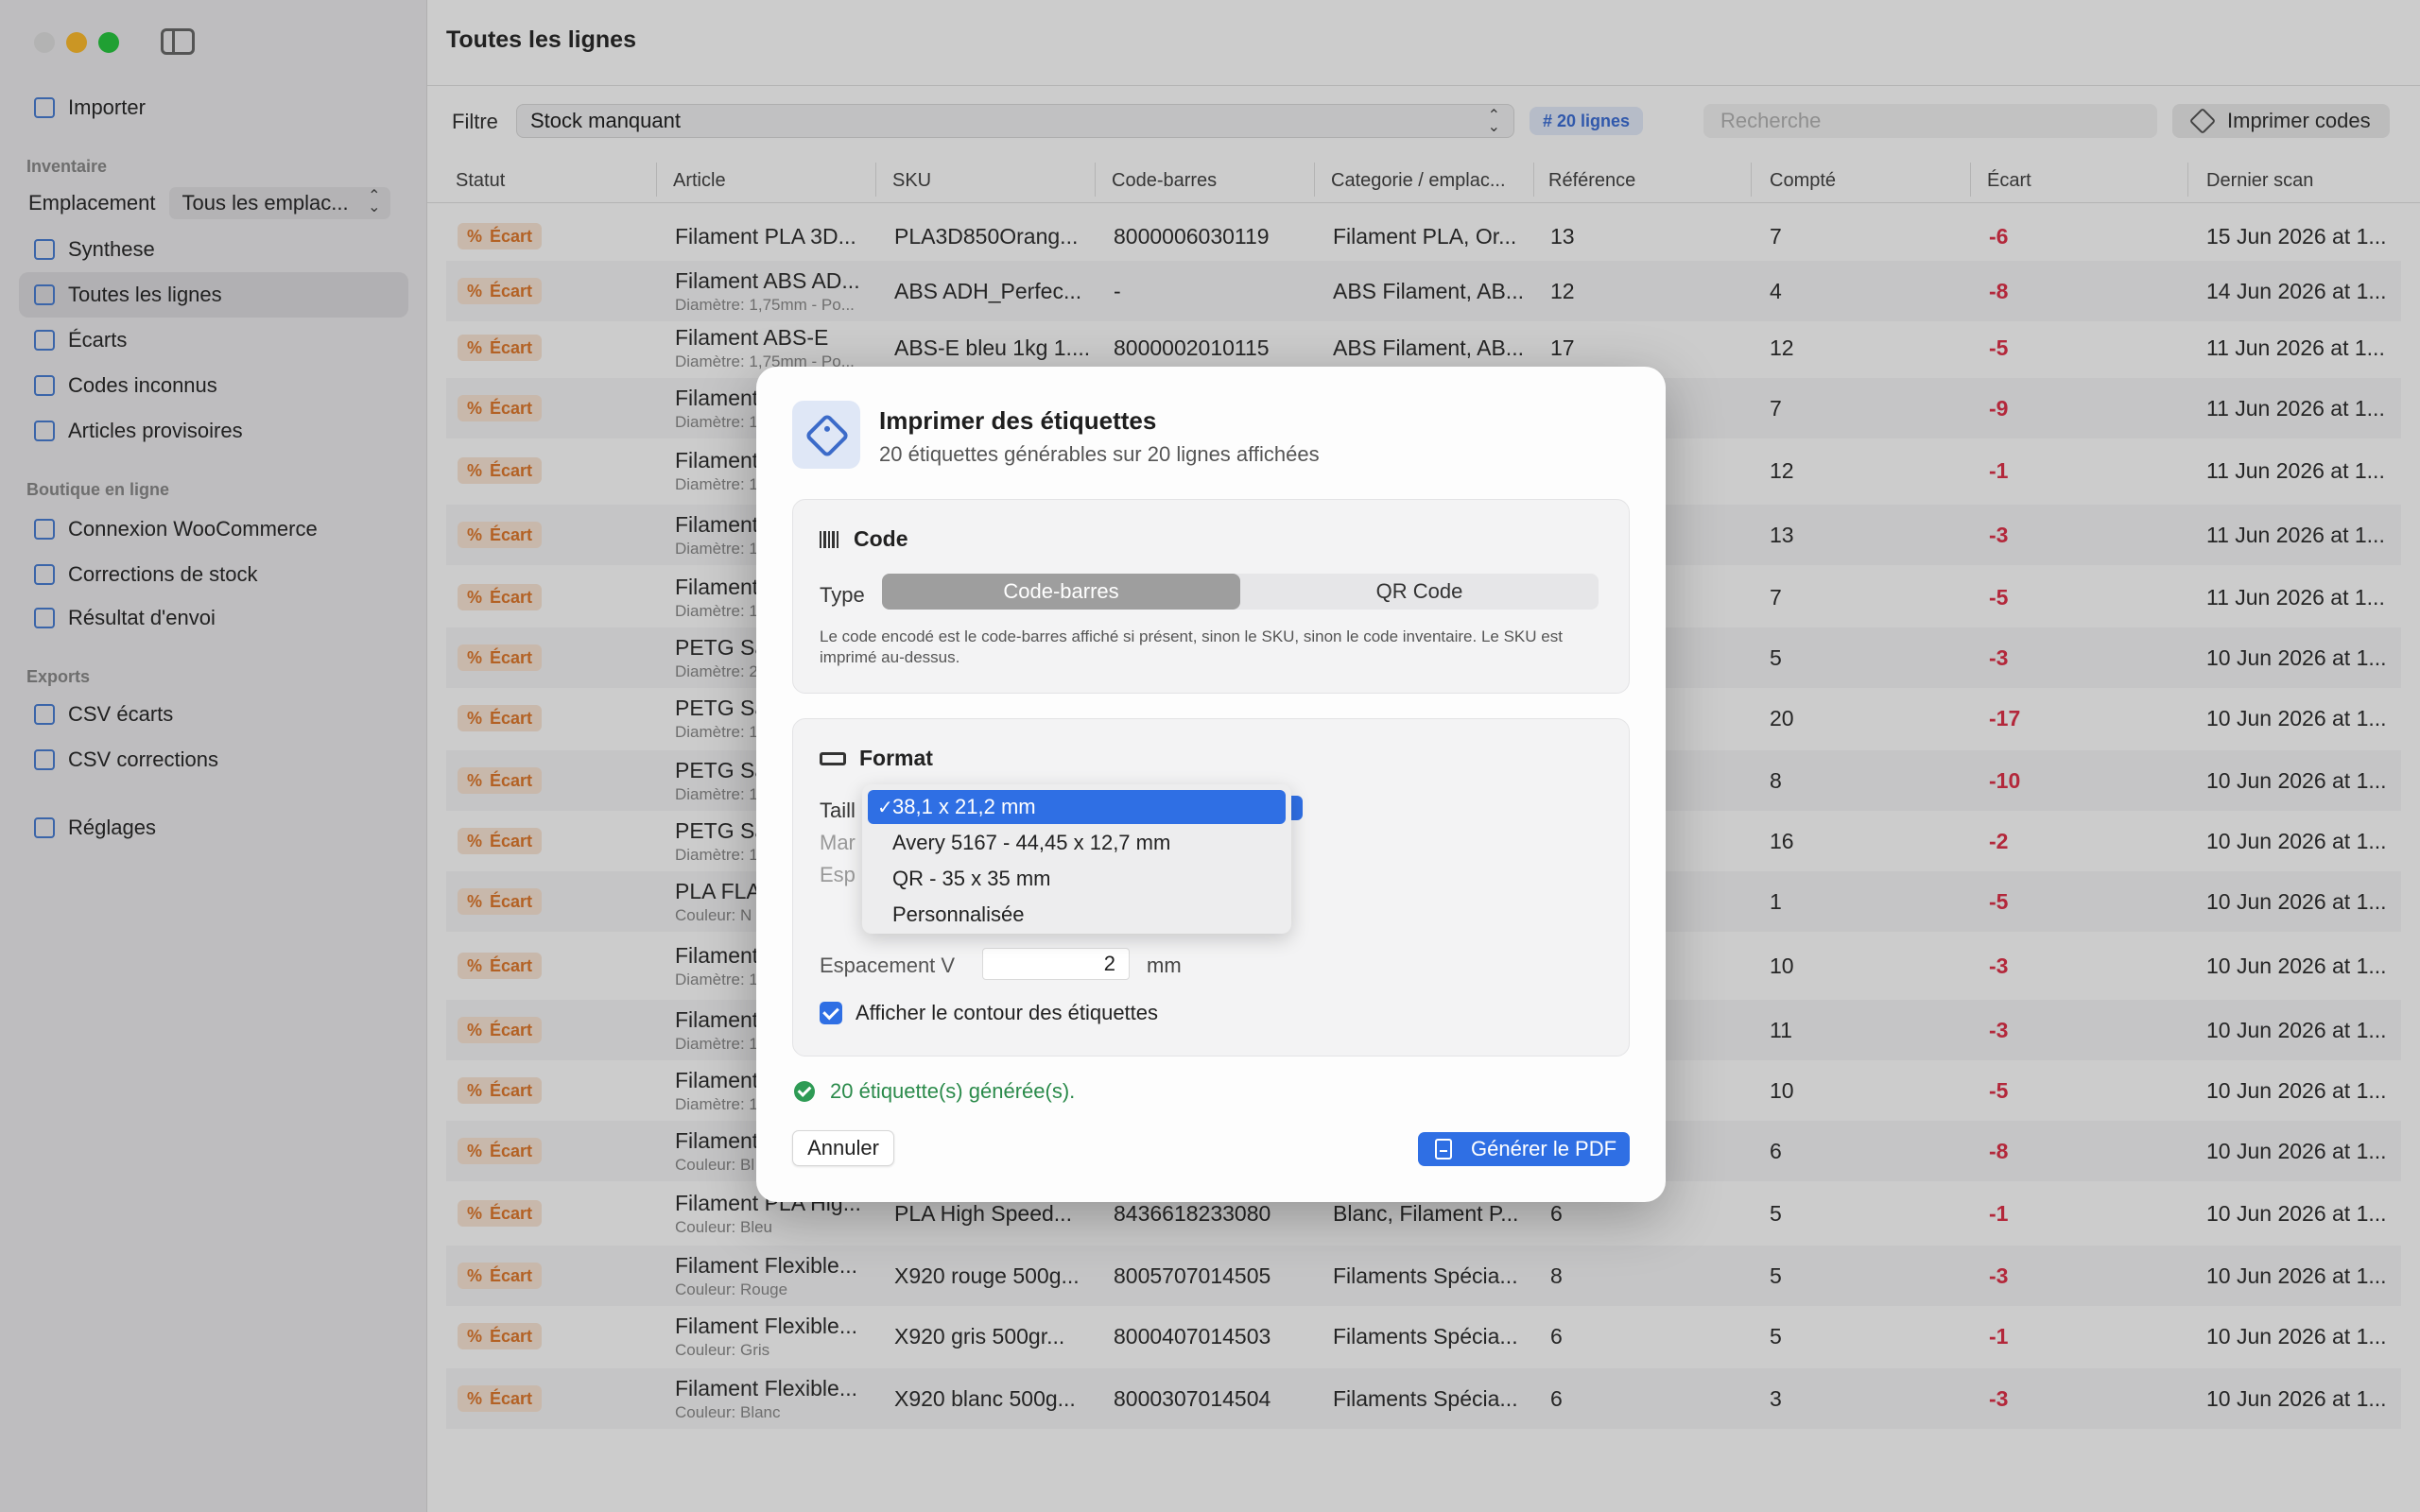  Describe the element at coordinates (1018, 420) in the screenshot. I see `dialog-title: Imprimer des étiquettes` at that location.